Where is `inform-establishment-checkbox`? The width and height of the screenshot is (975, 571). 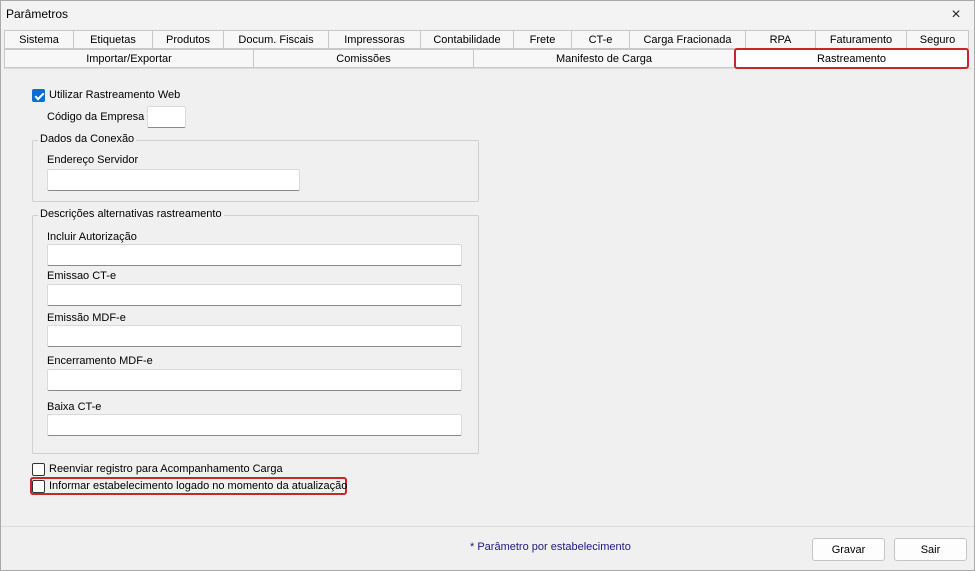 inform-establishment-checkbox is located at coordinates (38, 486).